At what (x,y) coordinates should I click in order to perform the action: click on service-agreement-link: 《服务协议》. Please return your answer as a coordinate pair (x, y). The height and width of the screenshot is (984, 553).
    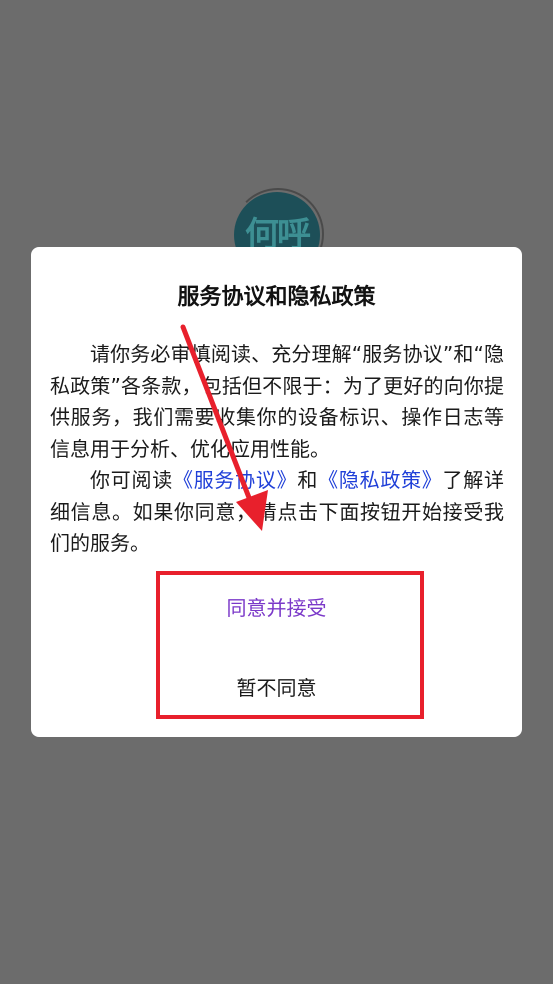
    Looking at the image, I should click on (235, 480).